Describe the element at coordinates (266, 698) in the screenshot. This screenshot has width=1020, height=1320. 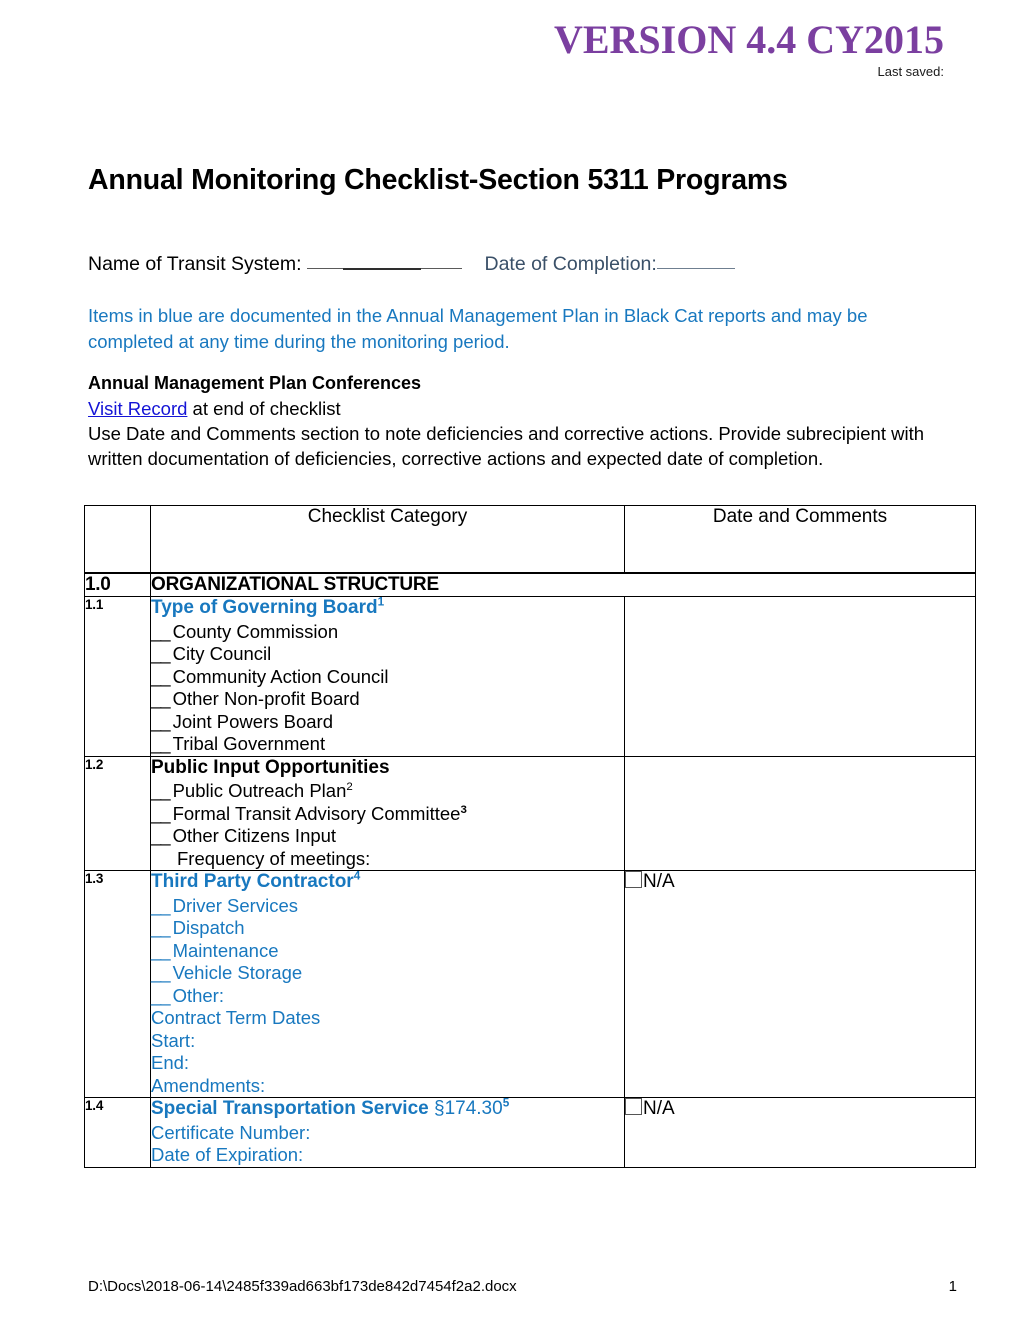
I see `option-label: Other Non-profit Board` at that location.